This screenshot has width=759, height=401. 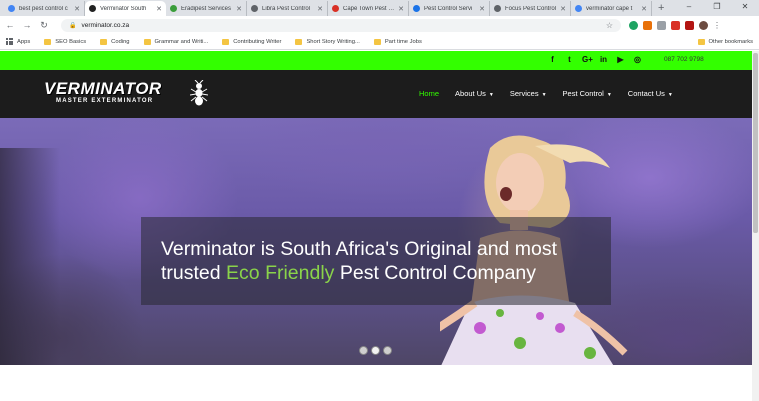 I want to click on nav-item-pest-control: Pest Control ▼, so click(x=587, y=93).